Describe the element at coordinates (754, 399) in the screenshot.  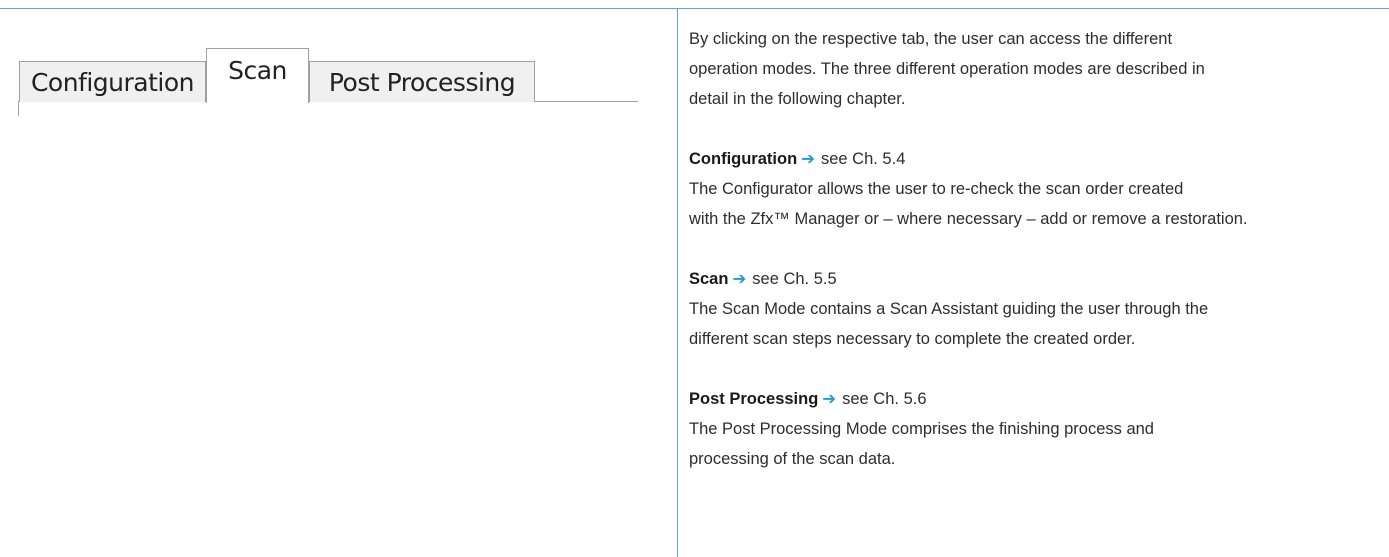
I see `section-title: Post Processing` at that location.